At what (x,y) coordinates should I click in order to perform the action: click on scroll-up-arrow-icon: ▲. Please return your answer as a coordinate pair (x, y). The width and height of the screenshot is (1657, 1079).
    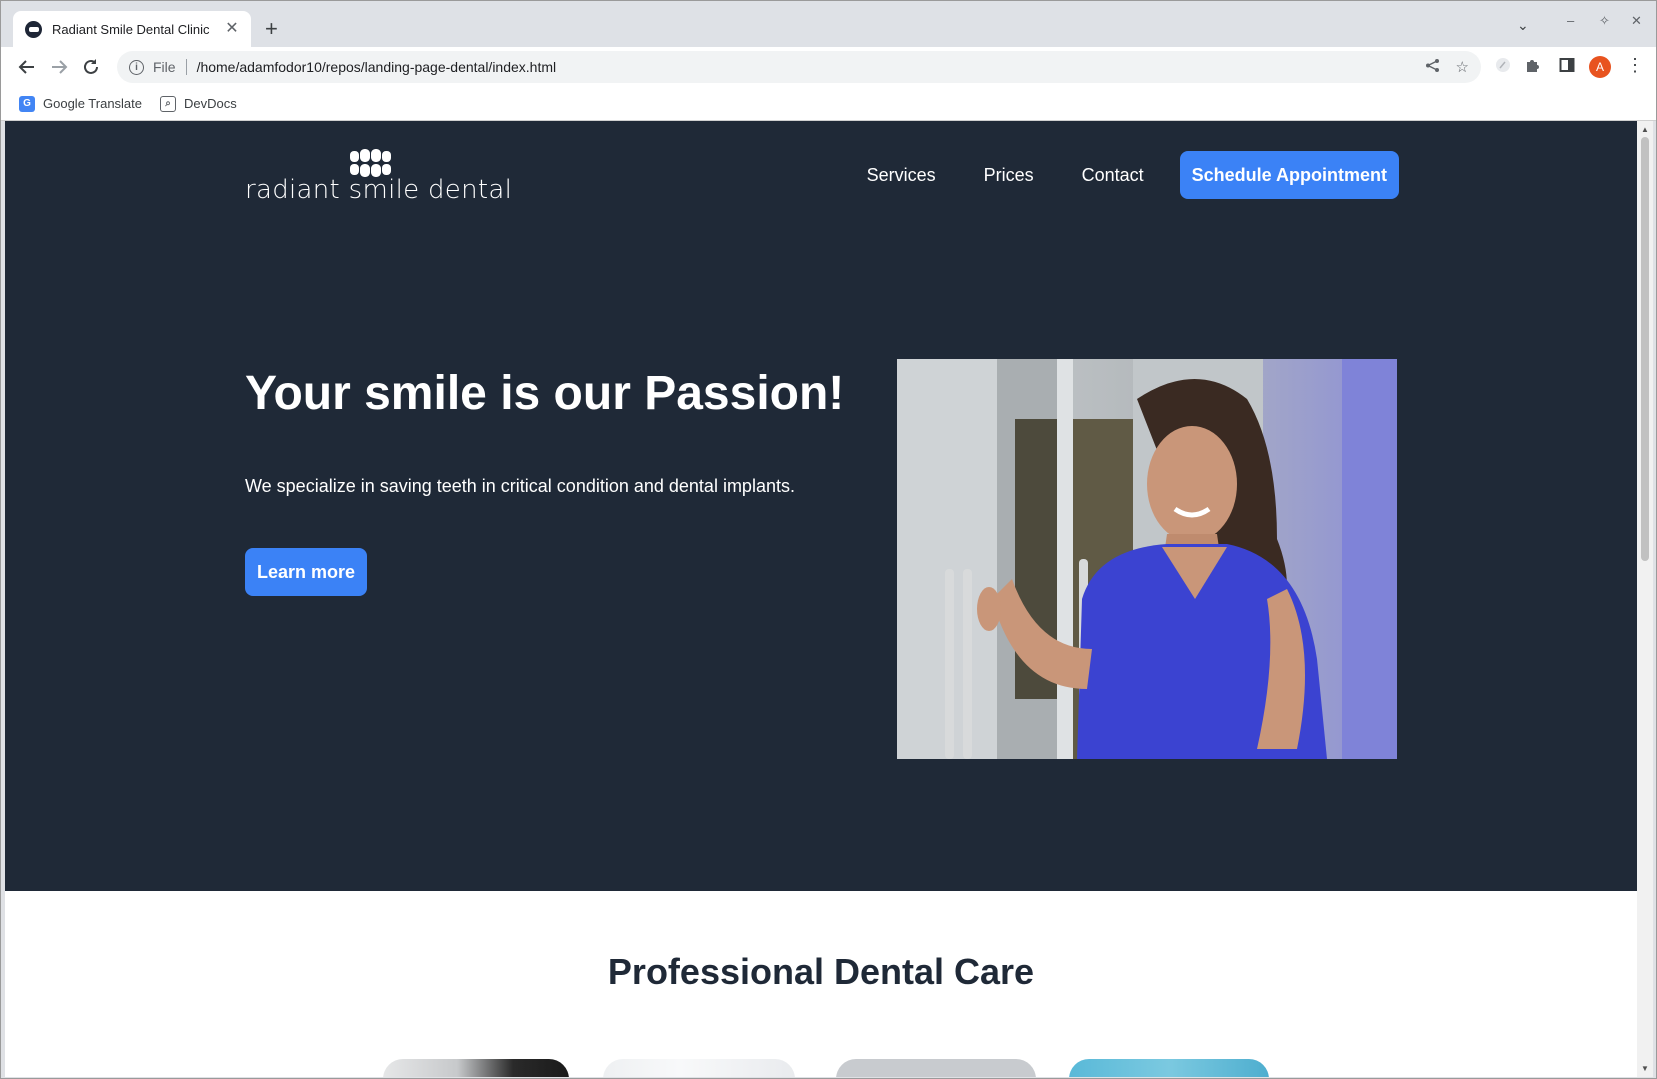
    Looking at the image, I should click on (1645, 129).